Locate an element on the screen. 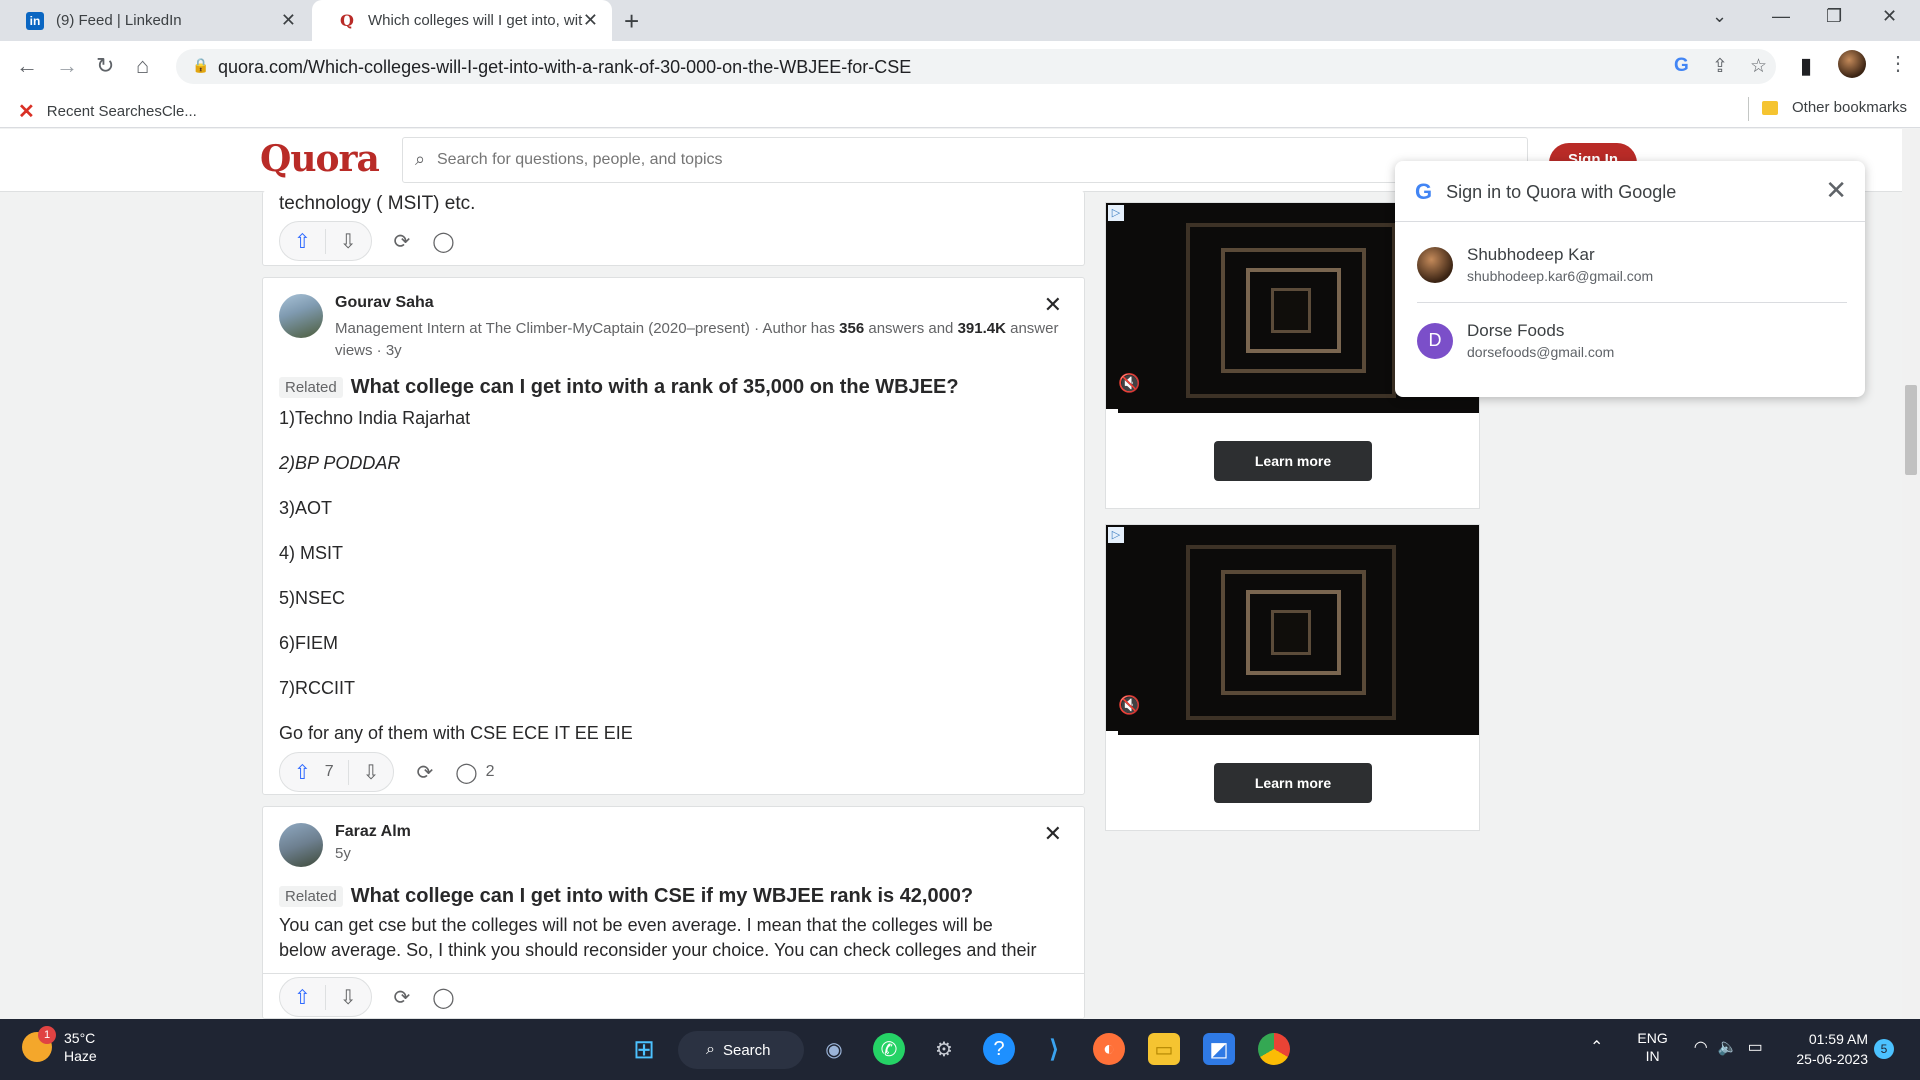 The width and height of the screenshot is (1920, 1080). tab-title: Which colleges will I get into, wit is located at coordinates (475, 20).